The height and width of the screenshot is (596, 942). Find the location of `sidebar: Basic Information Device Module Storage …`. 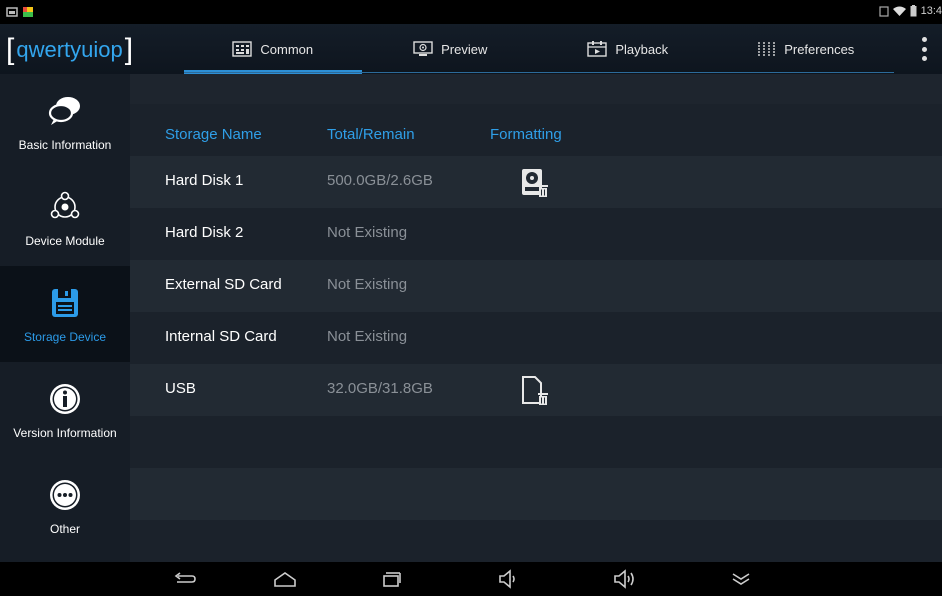

sidebar: Basic Information Device Module Storage … is located at coordinates (65, 318).